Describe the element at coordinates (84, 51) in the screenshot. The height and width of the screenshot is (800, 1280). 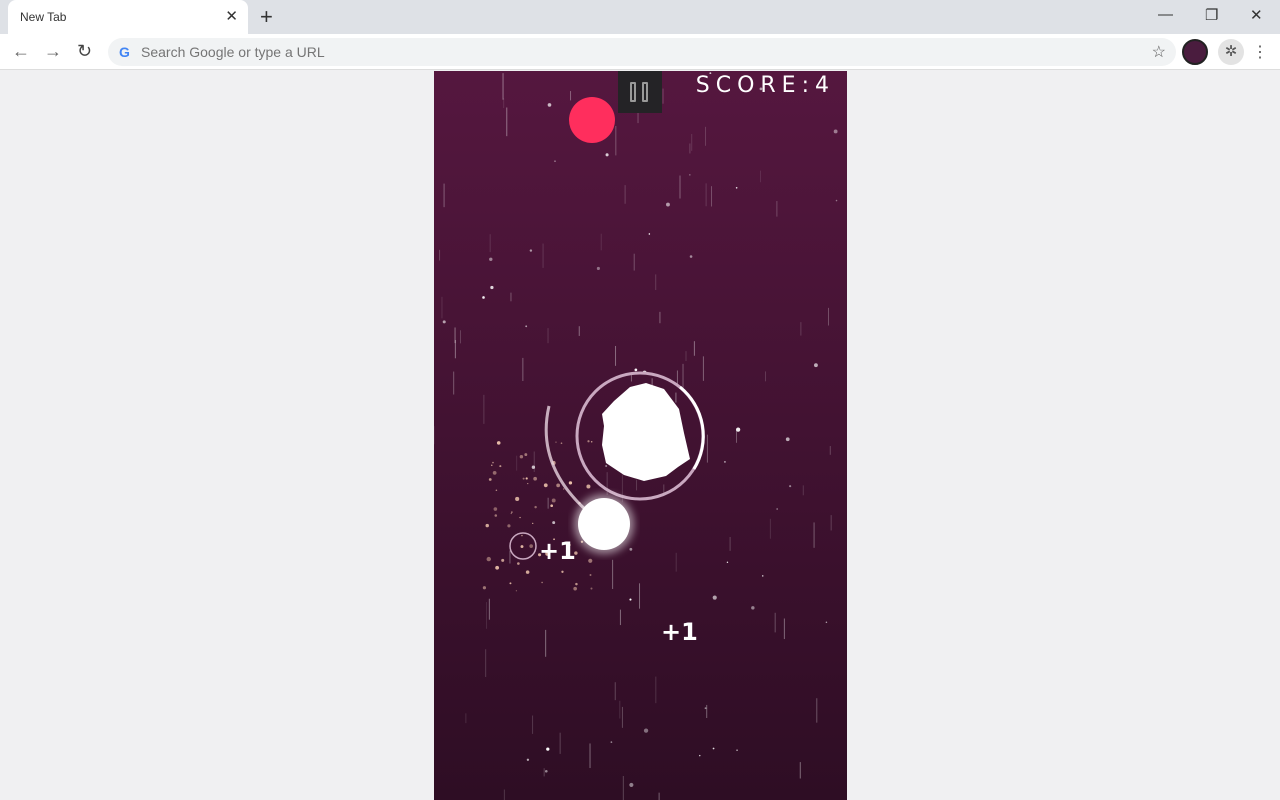
I see `reload-icon: ↻` at that location.